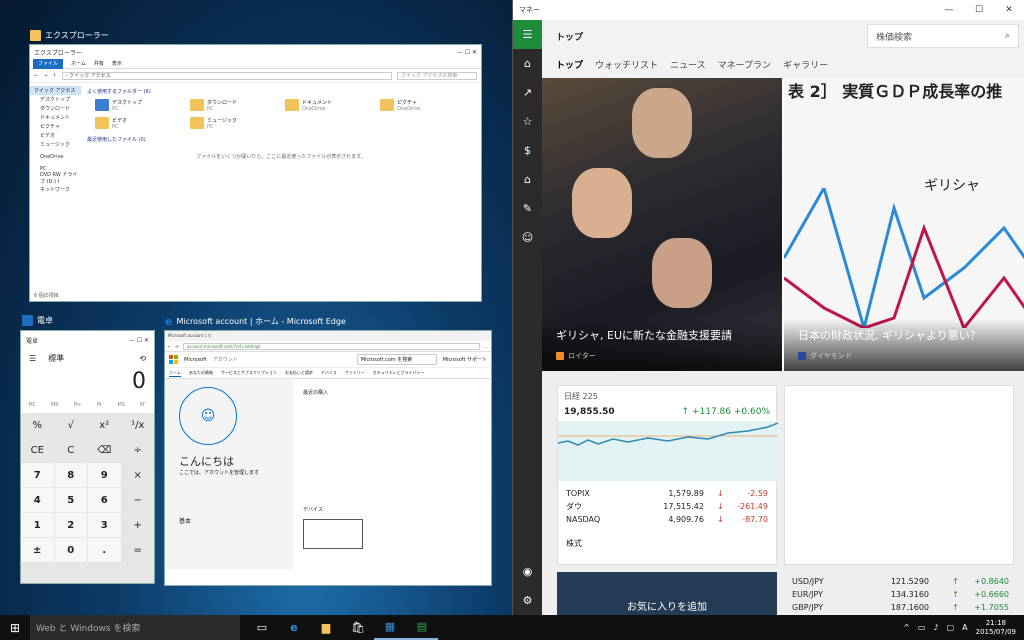  What do you see at coordinates (142, 358) in the screenshot?
I see `history-icon: ⟲` at bounding box center [142, 358].